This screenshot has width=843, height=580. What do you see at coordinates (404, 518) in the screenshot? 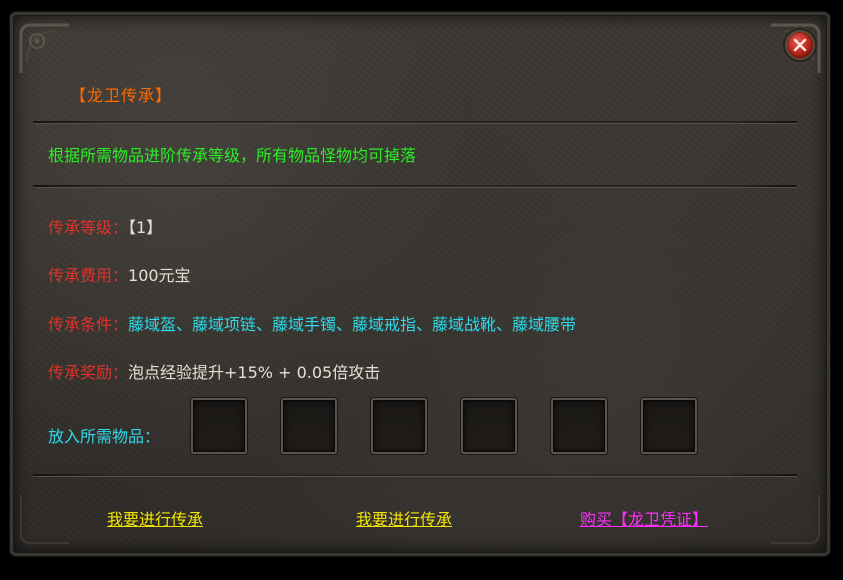
I see `inherit-button-2: 我要进行传承` at bounding box center [404, 518].